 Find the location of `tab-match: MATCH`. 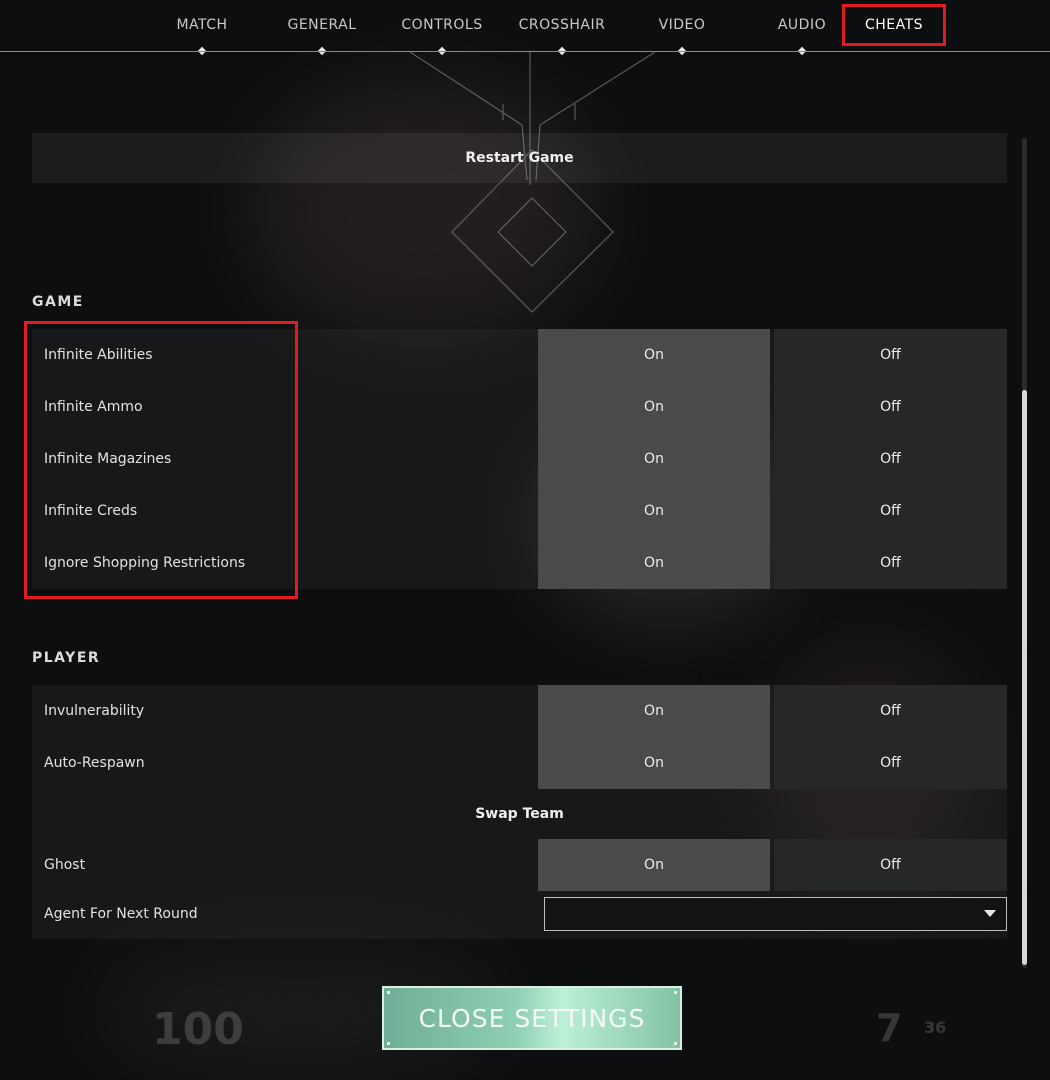

tab-match: MATCH is located at coordinates (202, 28).